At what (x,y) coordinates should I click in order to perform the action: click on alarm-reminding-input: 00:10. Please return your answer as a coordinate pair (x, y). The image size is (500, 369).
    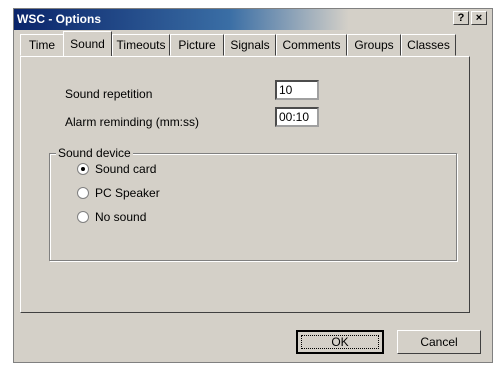
    Looking at the image, I should click on (297, 117).